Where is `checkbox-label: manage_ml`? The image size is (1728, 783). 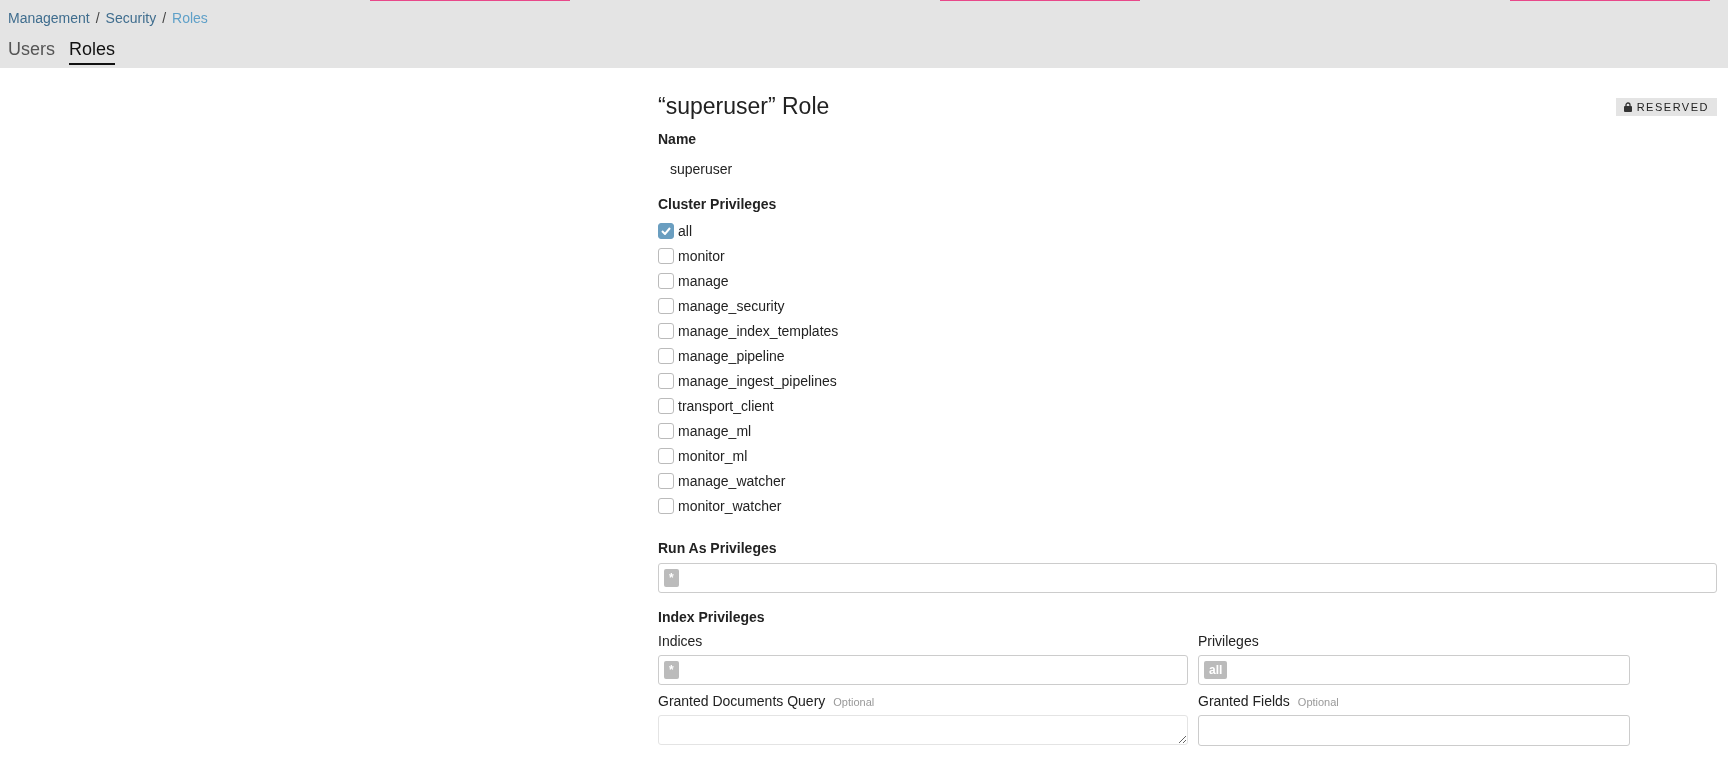
checkbox-label: manage_ml is located at coordinates (715, 430).